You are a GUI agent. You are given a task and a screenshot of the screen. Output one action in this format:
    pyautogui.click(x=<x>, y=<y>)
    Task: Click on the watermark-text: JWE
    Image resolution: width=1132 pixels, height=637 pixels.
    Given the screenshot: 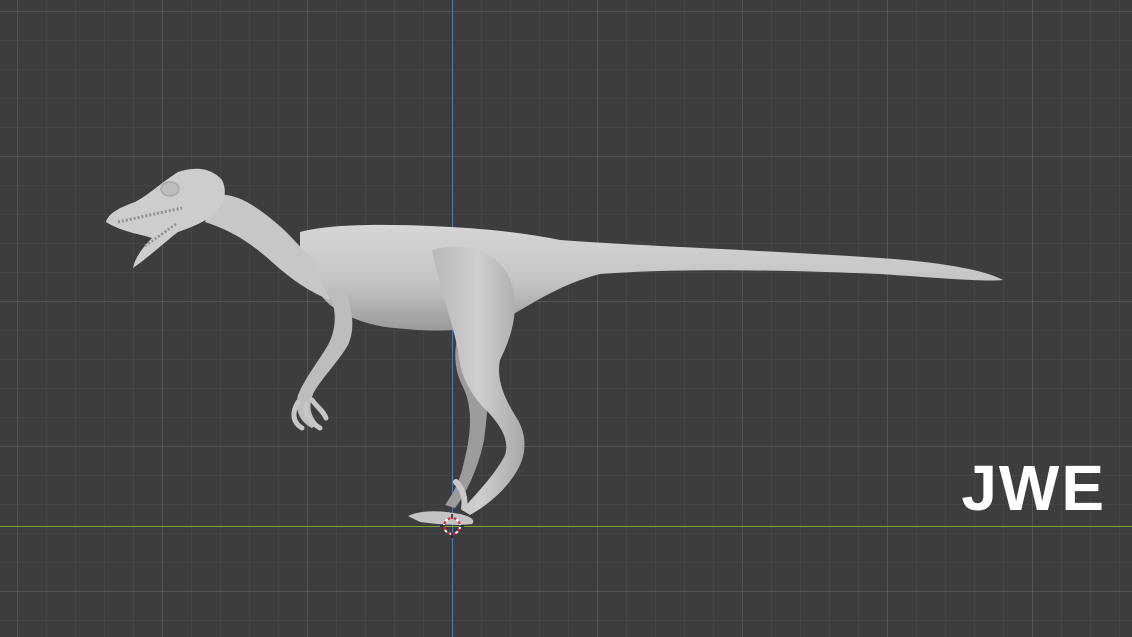 What is the action you would take?
    pyautogui.click(x=1033, y=488)
    